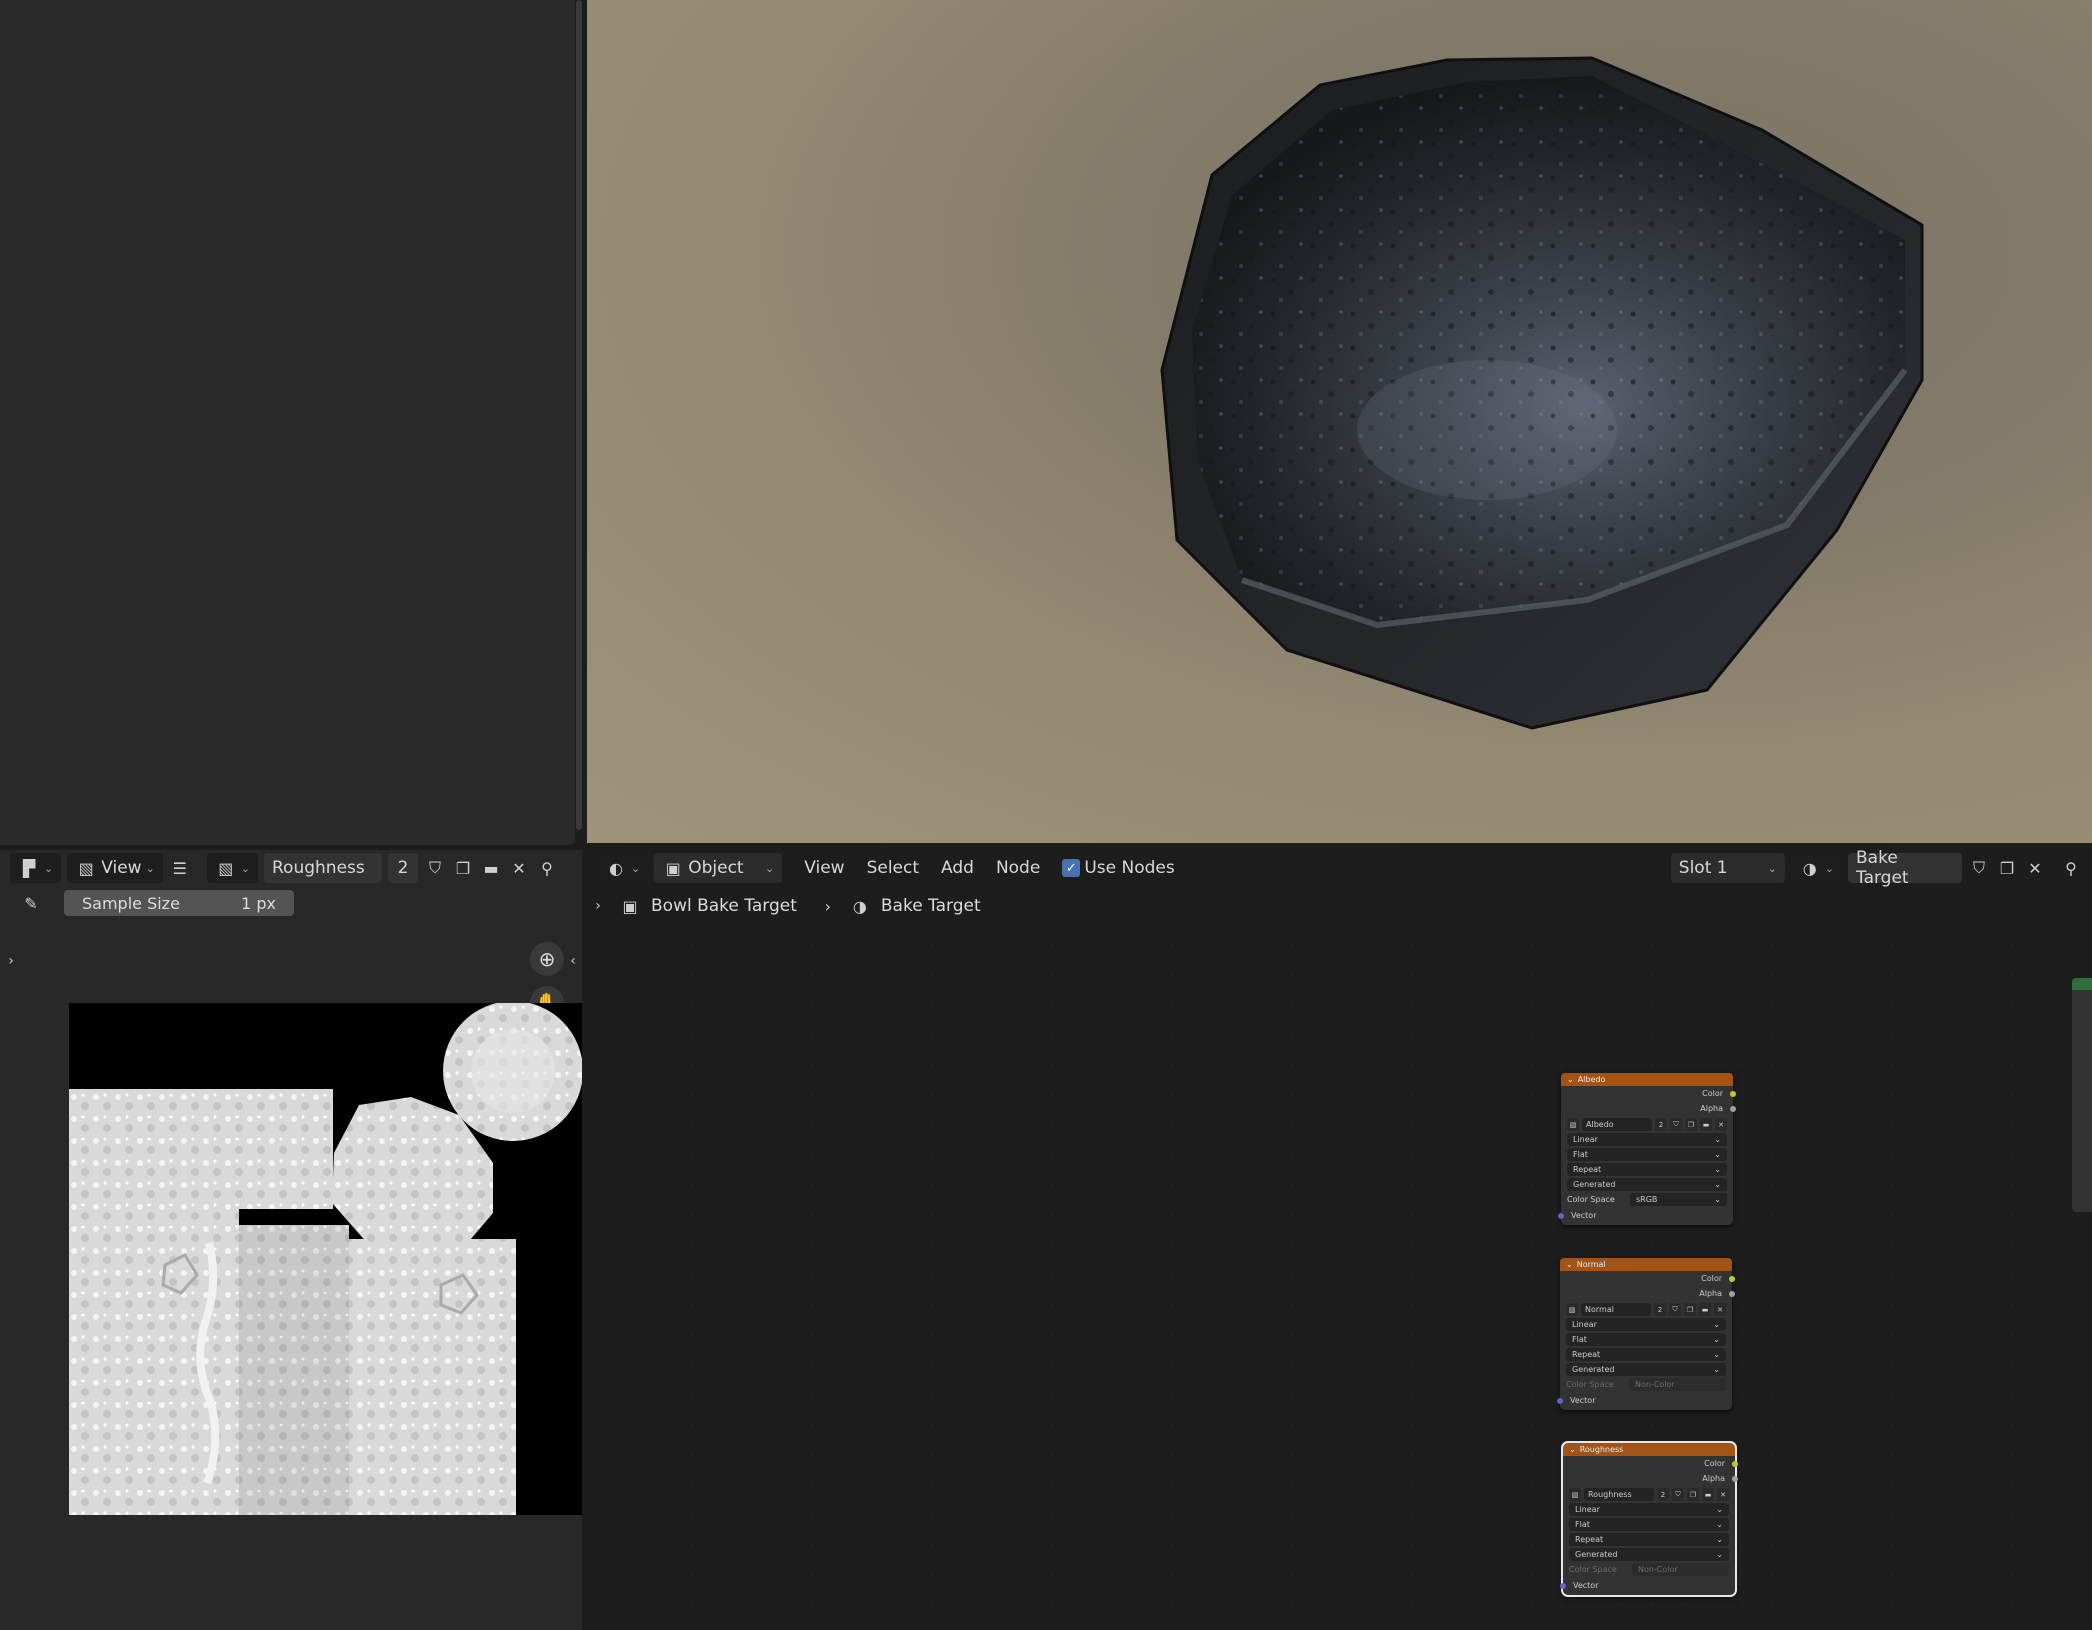  What do you see at coordinates (1678, 1199) in the screenshot?
I see `color-space-dropdown: sRGB ⌄` at bounding box center [1678, 1199].